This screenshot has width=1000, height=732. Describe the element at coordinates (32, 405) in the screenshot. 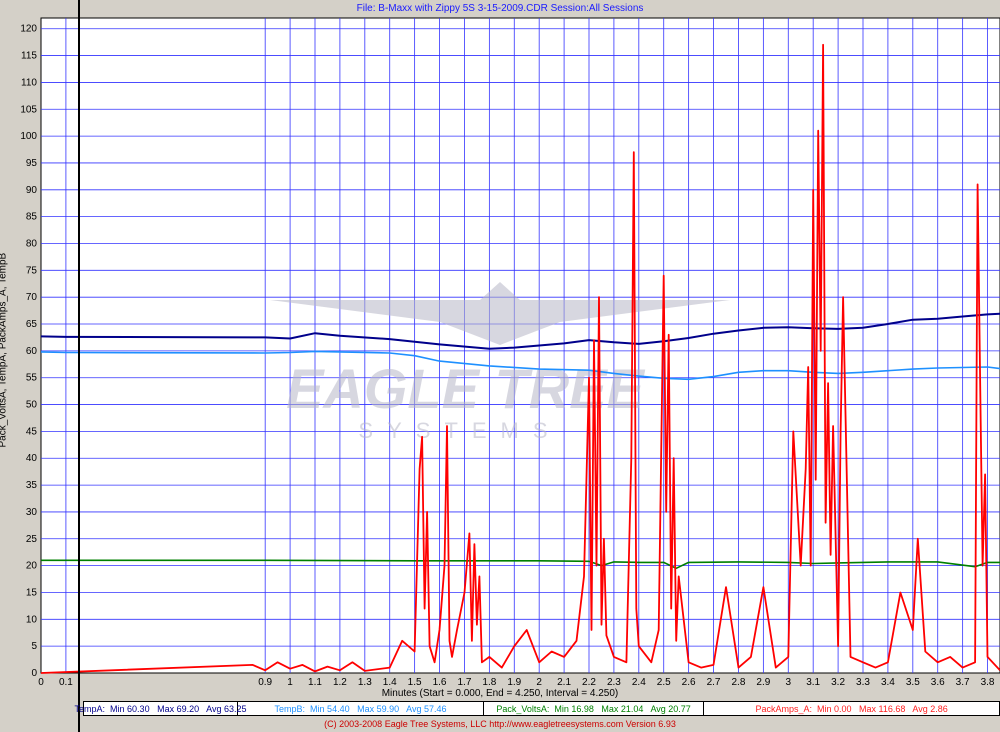

I see `y-tick-label: 50` at that location.